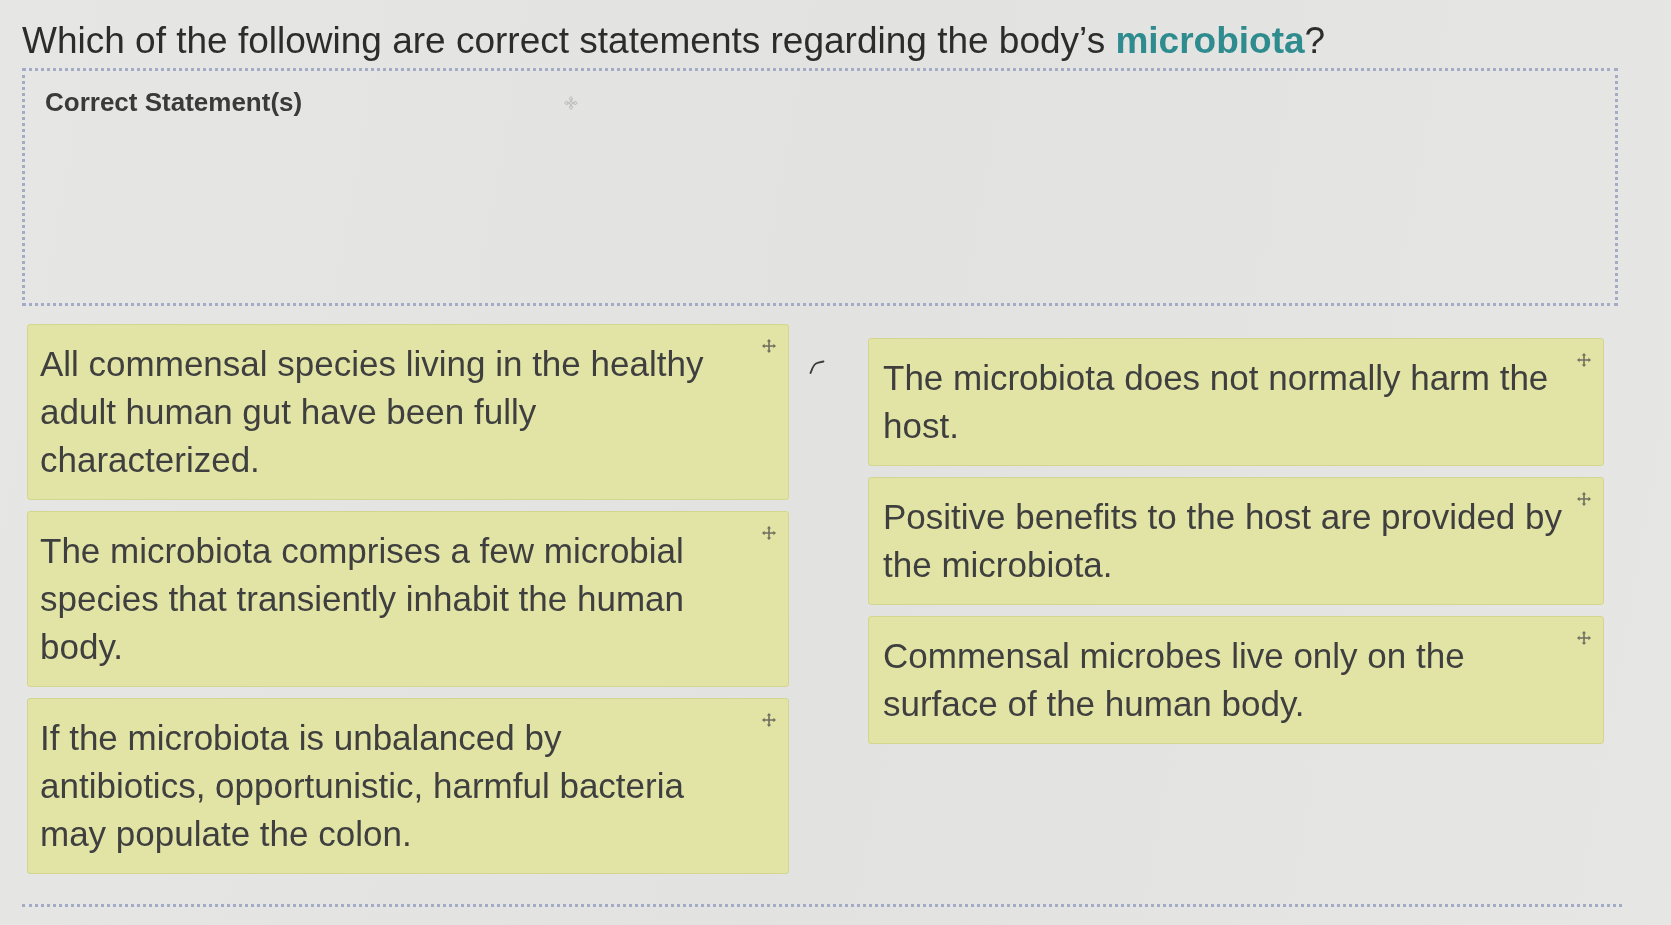 The image size is (1671, 925). I want to click on answer-card: The microbiota comprises a few microbial species that transiently inhabit the human body., so click(408, 599).